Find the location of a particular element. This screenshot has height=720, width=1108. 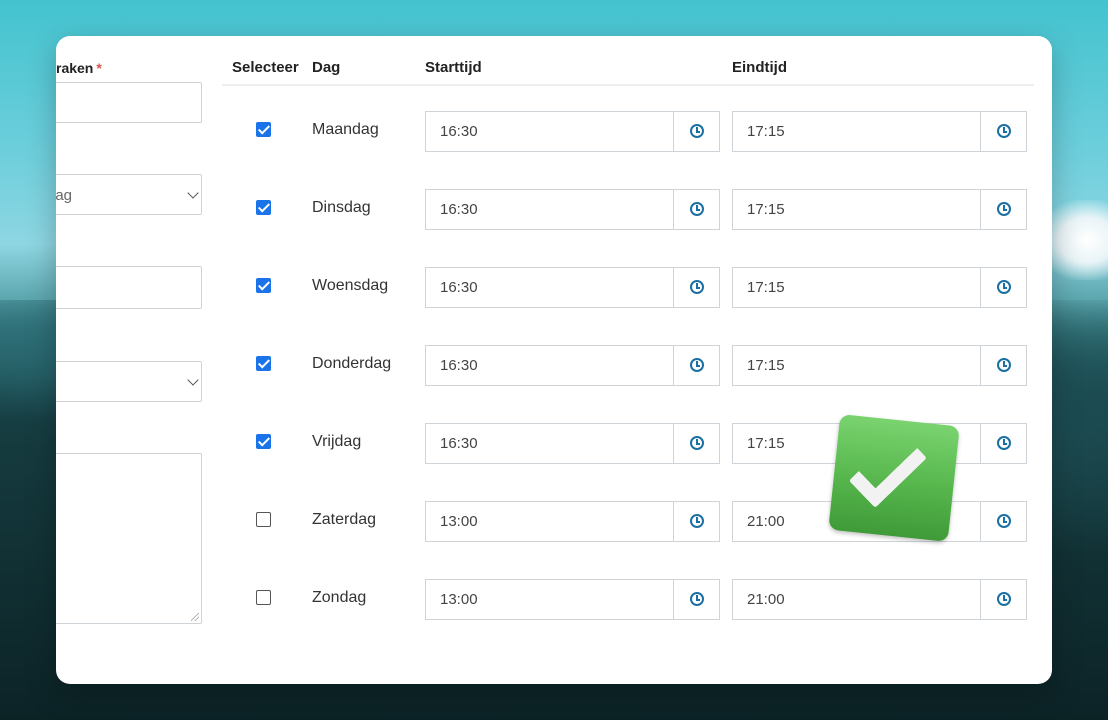

select-value: dag is located at coordinates (64, 195).